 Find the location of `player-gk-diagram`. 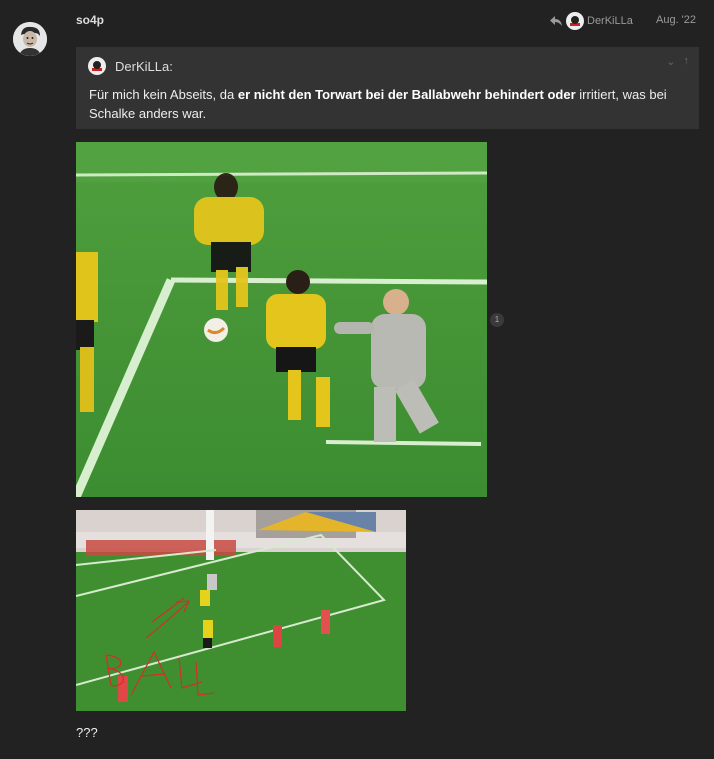

player-gk-diagram is located at coordinates (212, 582).